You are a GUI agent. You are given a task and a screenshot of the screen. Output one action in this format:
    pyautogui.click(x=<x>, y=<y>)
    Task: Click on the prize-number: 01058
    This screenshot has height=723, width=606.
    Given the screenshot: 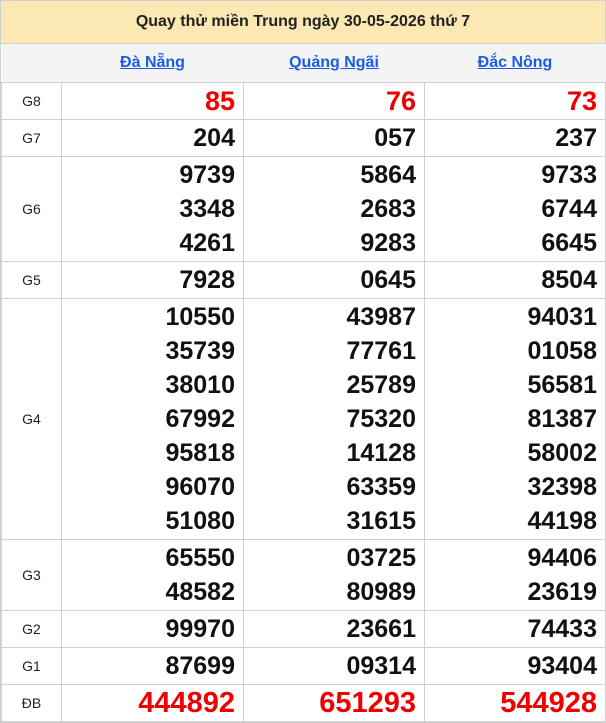 What is the action you would take?
    pyautogui.click(x=562, y=351)
    